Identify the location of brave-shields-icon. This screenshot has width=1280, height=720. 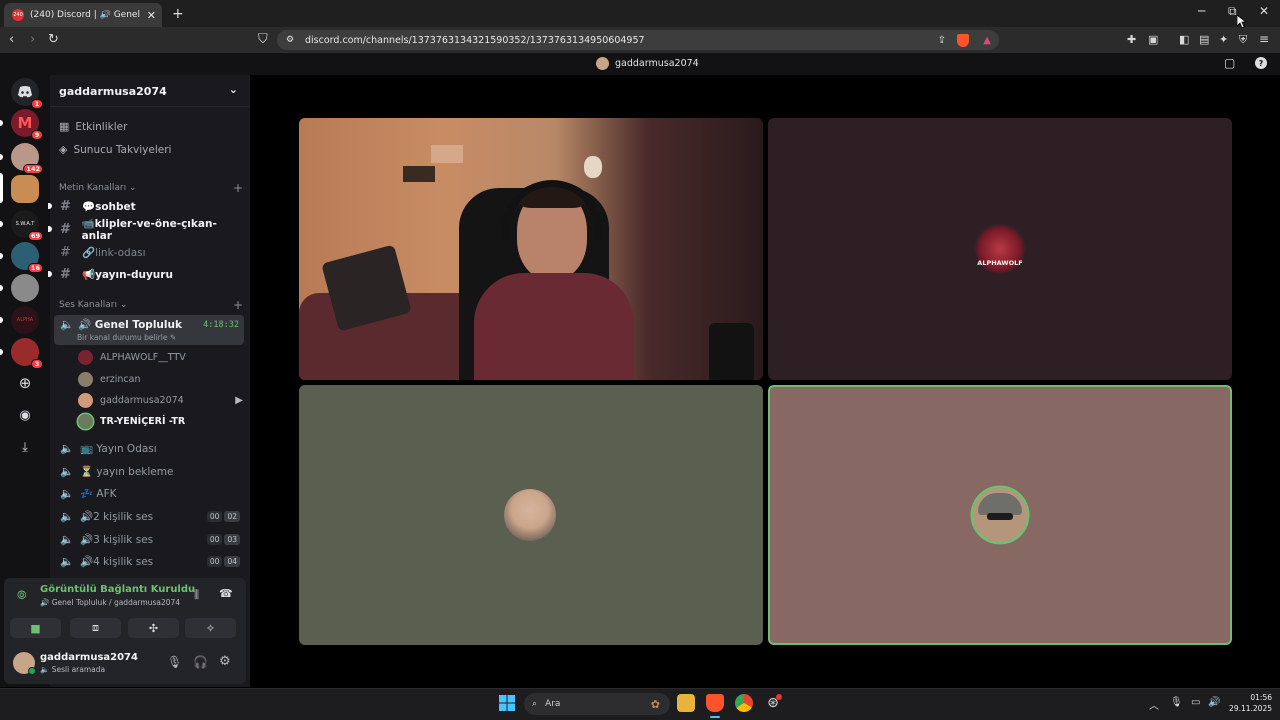
(963, 40).